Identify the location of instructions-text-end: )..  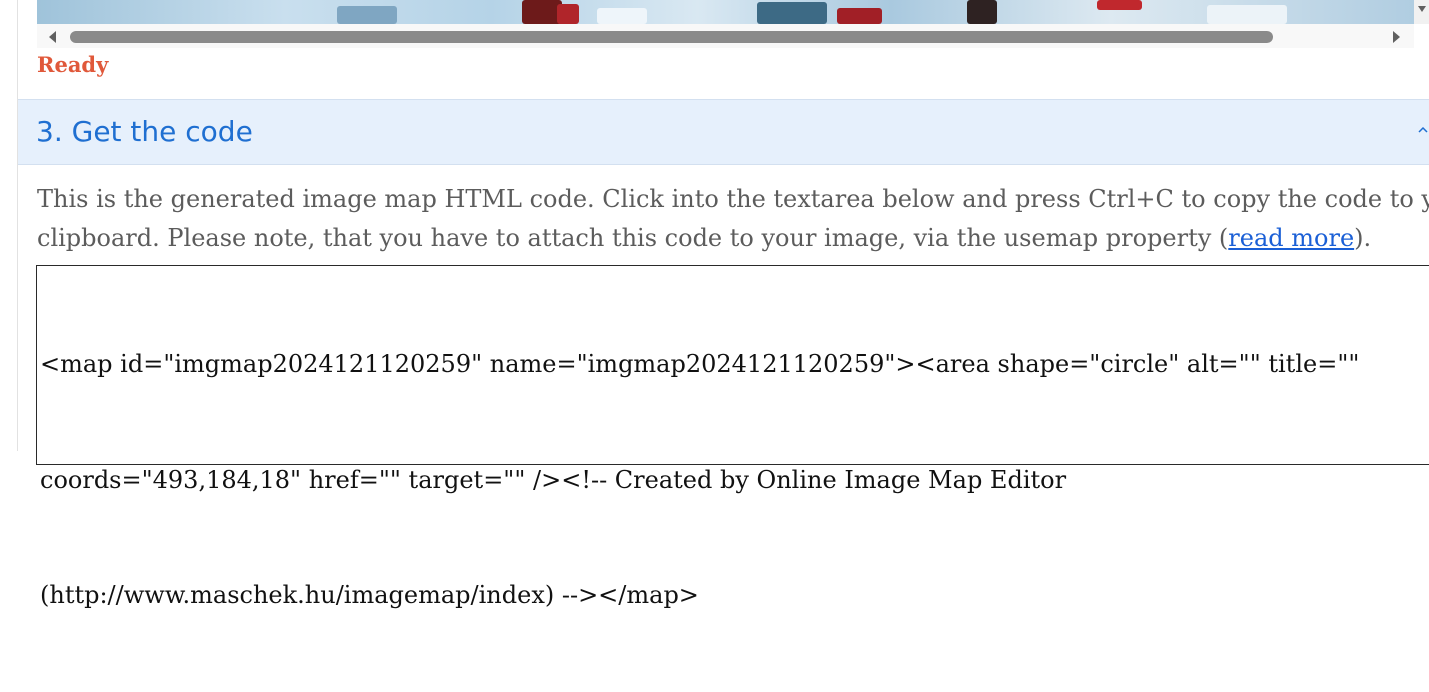
(1363, 238).